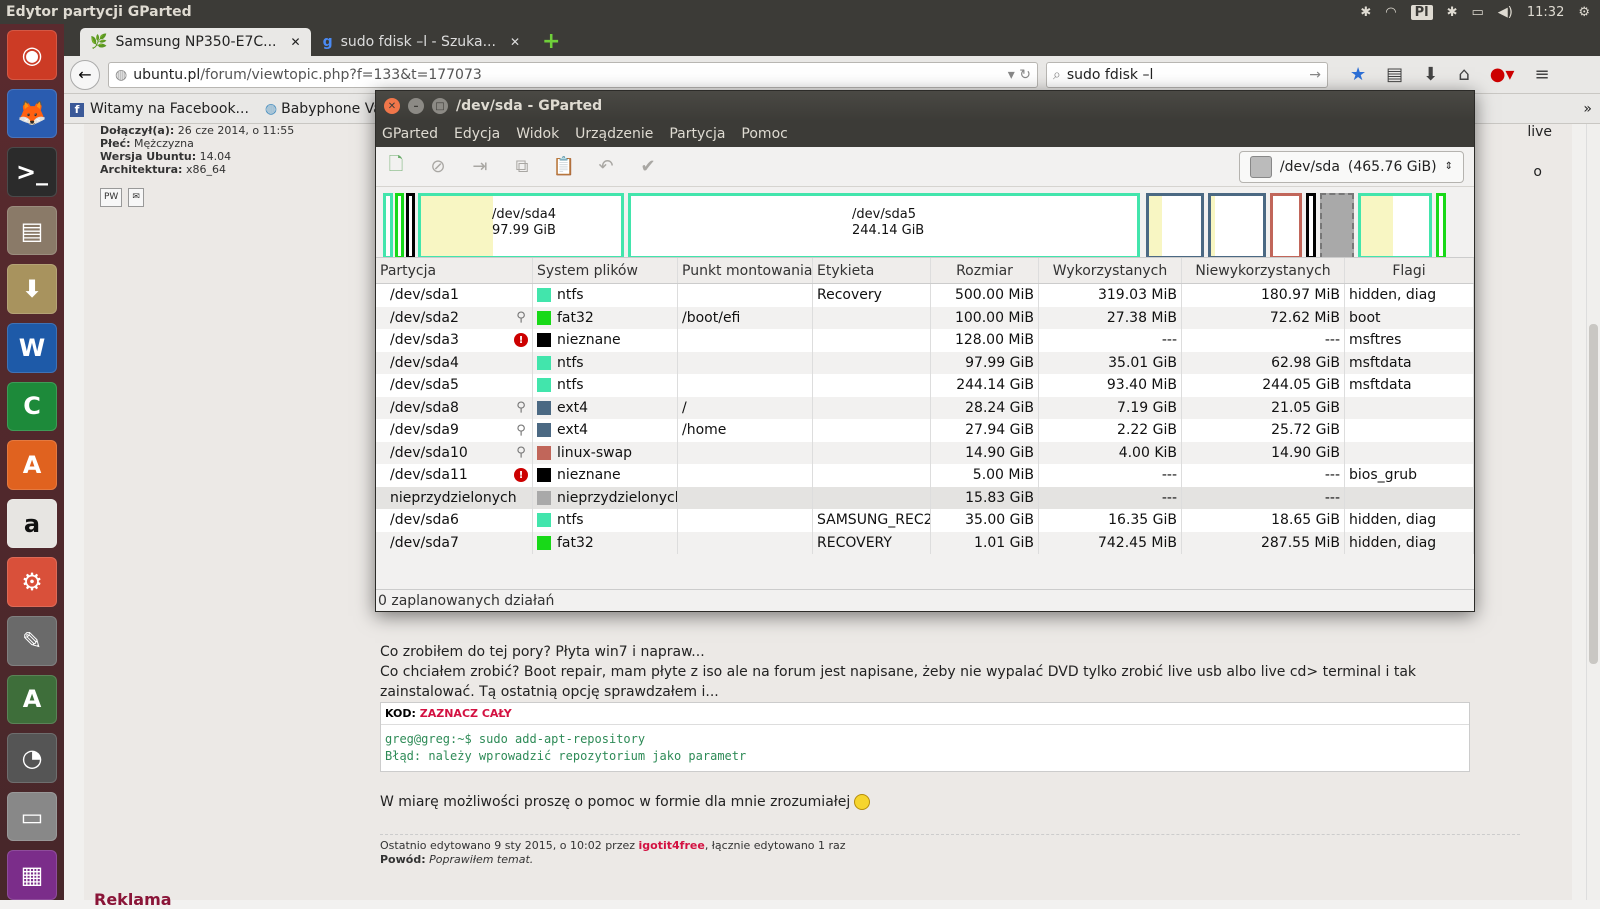 The height and width of the screenshot is (909, 1600). What do you see at coordinates (416, 106) in the screenshot?
I see `minimize-window-button: –` at bounding box center [416, 106].